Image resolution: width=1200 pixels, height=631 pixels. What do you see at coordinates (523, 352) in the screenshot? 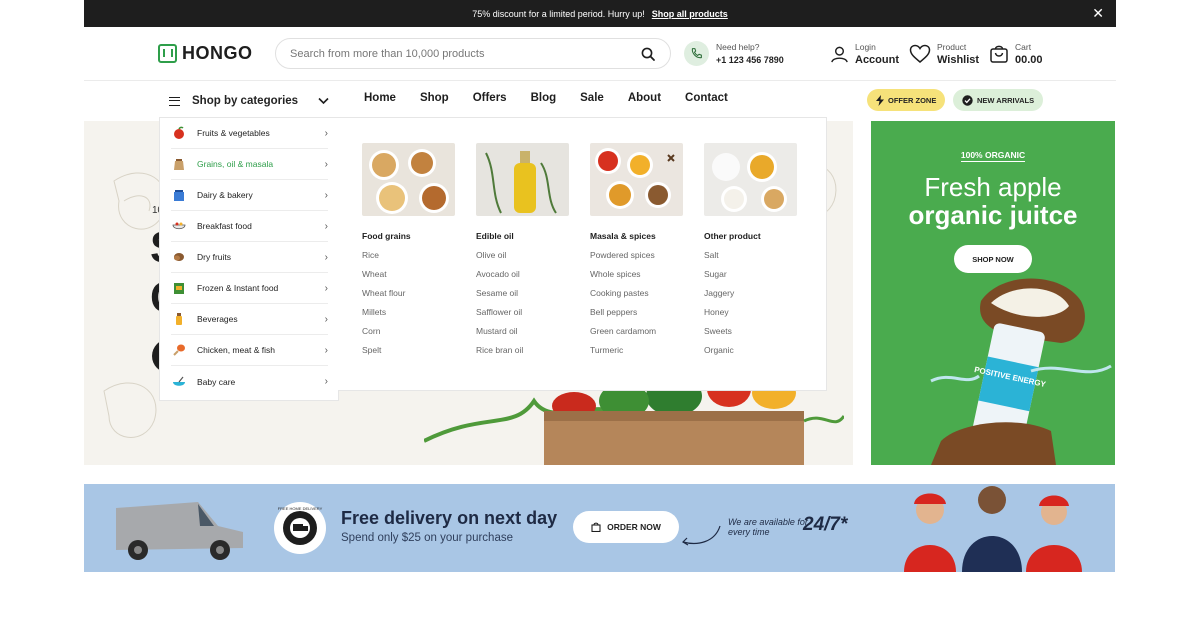
I see `mega-item: Rice bran oil` at bounding box center [523, 352].